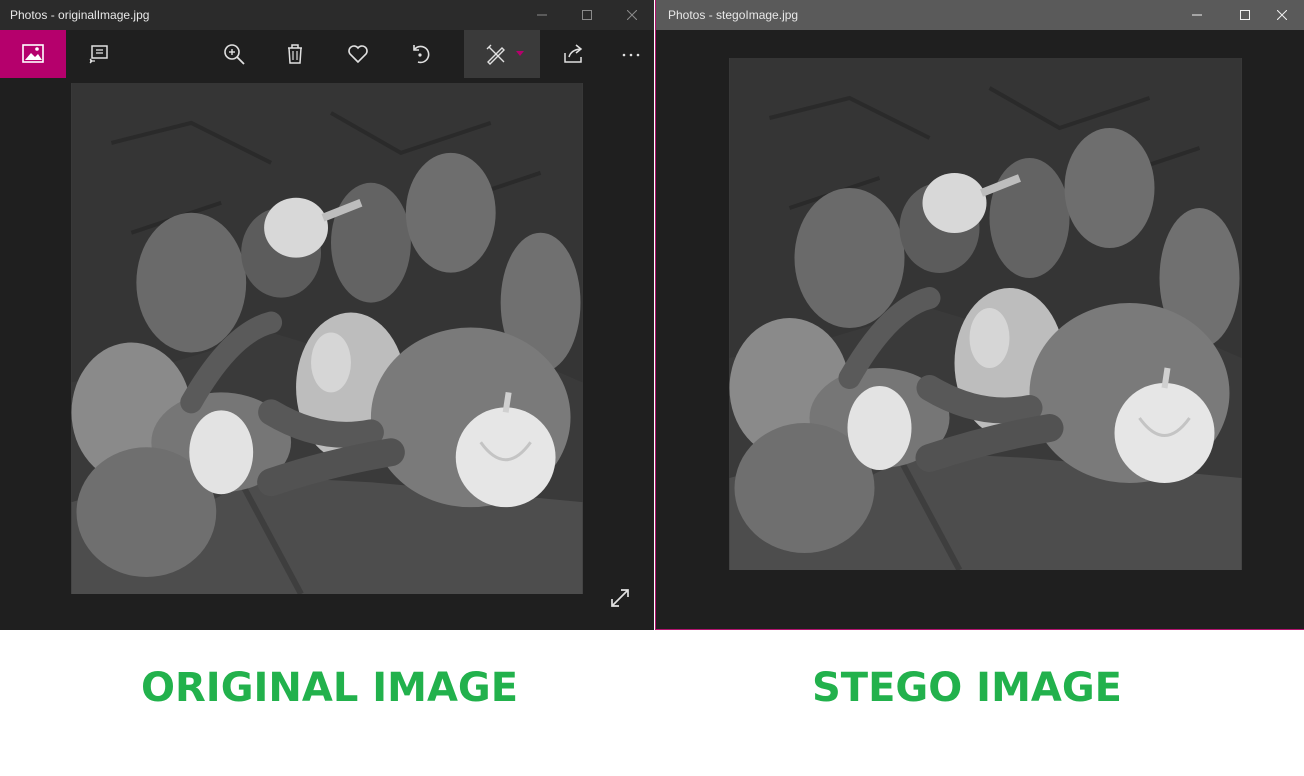  What do you see at coordinates (573, 54) in the screenshot?
I see `share-icon` at bounding box center [573, 54].